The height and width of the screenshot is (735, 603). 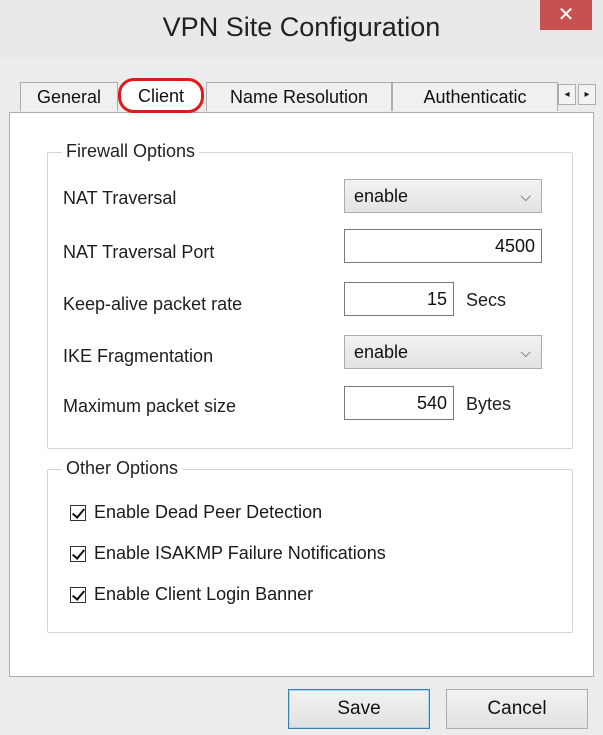 I want to click on tab-scroll-arrows: ◂ ▸, so click(x=578, y=95).